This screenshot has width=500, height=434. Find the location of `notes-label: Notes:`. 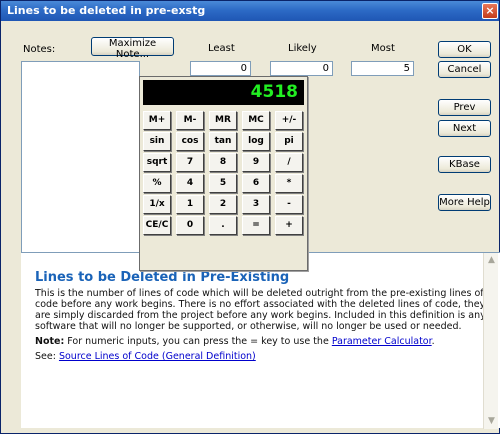

notes-label: Notes: is located at coordinates (39, 49).